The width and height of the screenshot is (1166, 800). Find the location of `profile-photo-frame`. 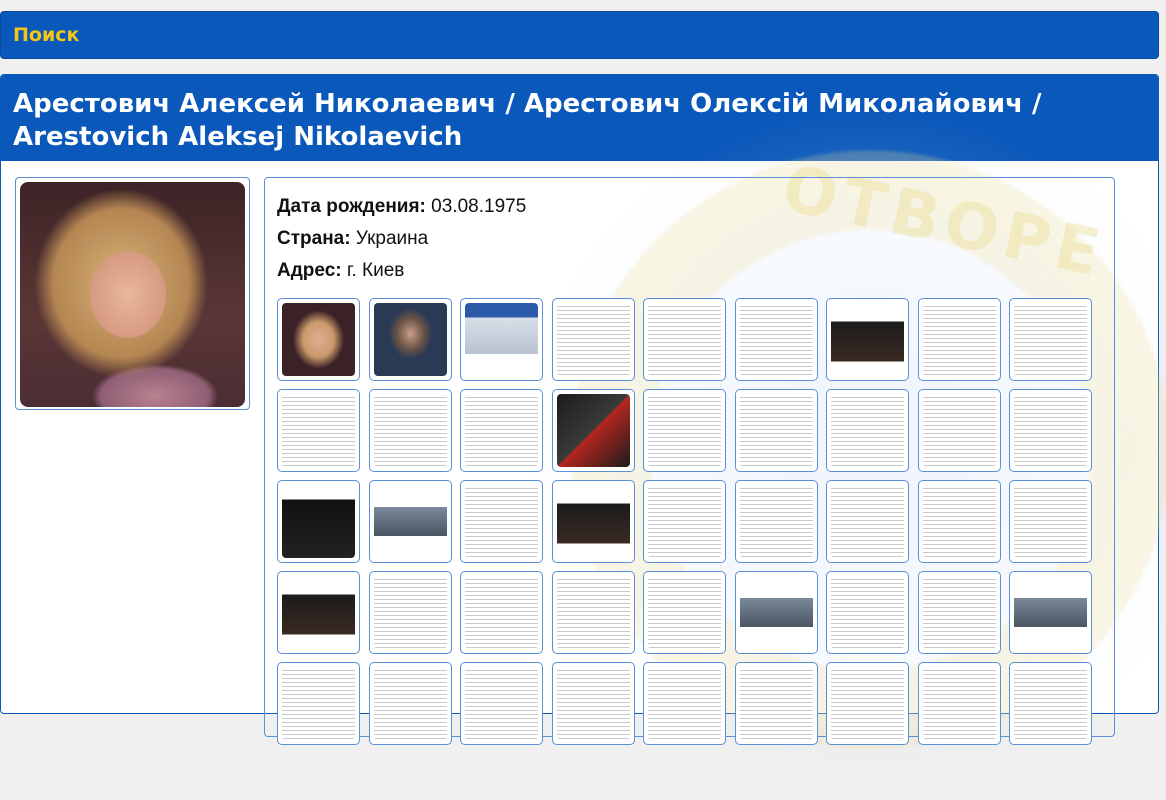

profile-photo-frame is located at coordinates (132, 293).